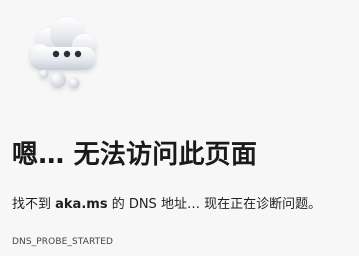 This screenshot has height=256, width=359. What do you see at coordinates (63, 242) in the screenshot?
I see `error-code: DNS_PROBE_STARTED` at bounding box center [63, 242].